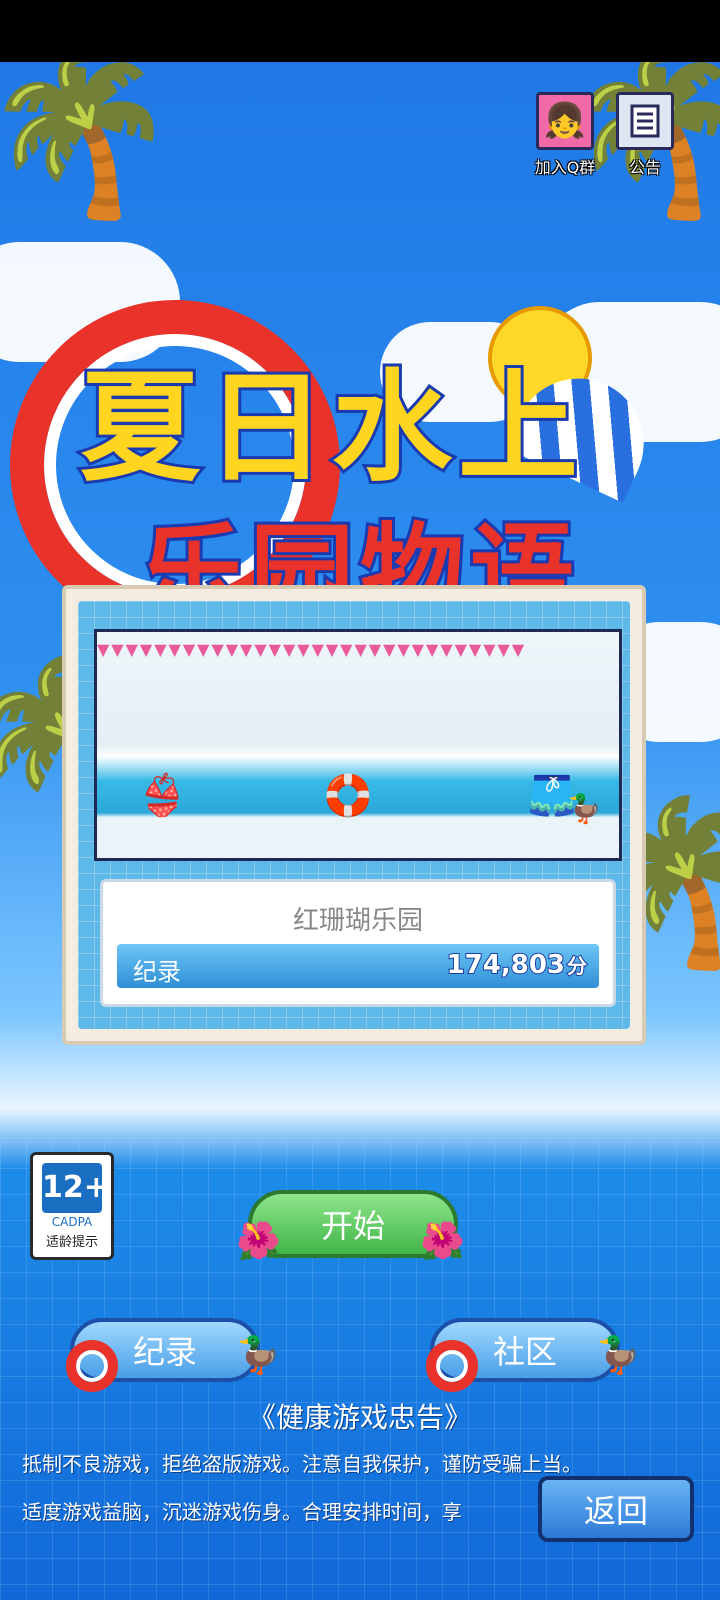  I want to click on swimmer-float-icon: 🛟, so click(348, 796).